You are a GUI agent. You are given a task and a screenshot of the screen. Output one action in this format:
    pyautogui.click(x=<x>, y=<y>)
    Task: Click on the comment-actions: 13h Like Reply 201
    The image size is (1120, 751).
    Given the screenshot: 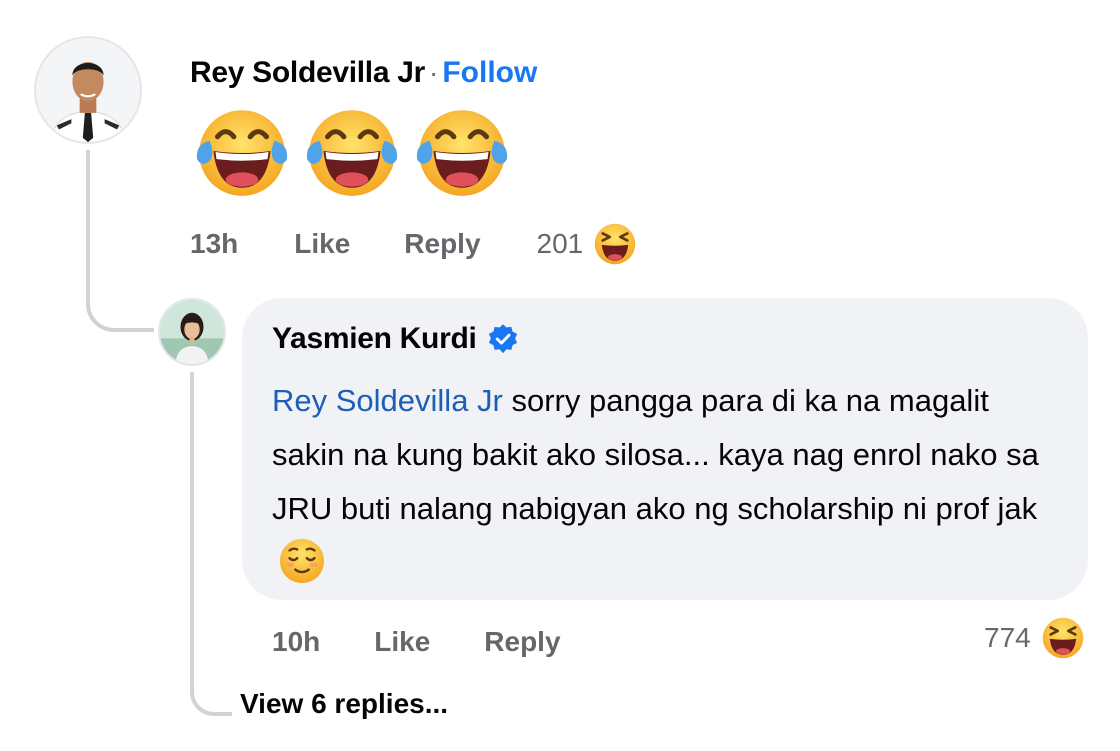 What is the action you would take?
    pyautogui.click(x=413, y=244)
    